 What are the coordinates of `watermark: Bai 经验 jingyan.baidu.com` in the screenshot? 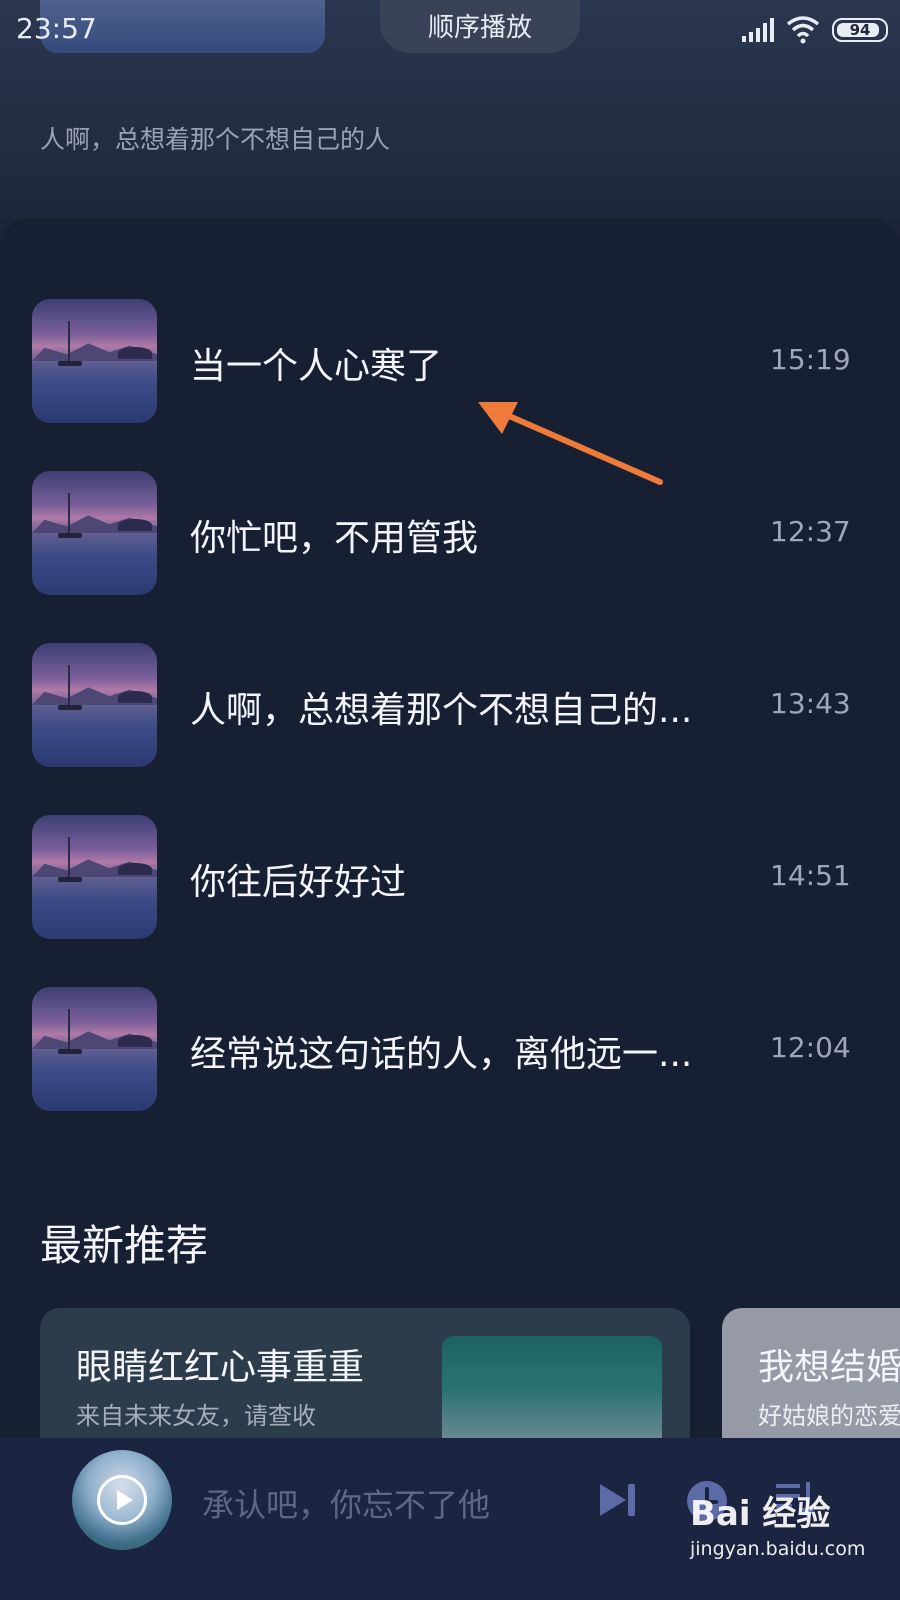 It's located at (786, 1536).